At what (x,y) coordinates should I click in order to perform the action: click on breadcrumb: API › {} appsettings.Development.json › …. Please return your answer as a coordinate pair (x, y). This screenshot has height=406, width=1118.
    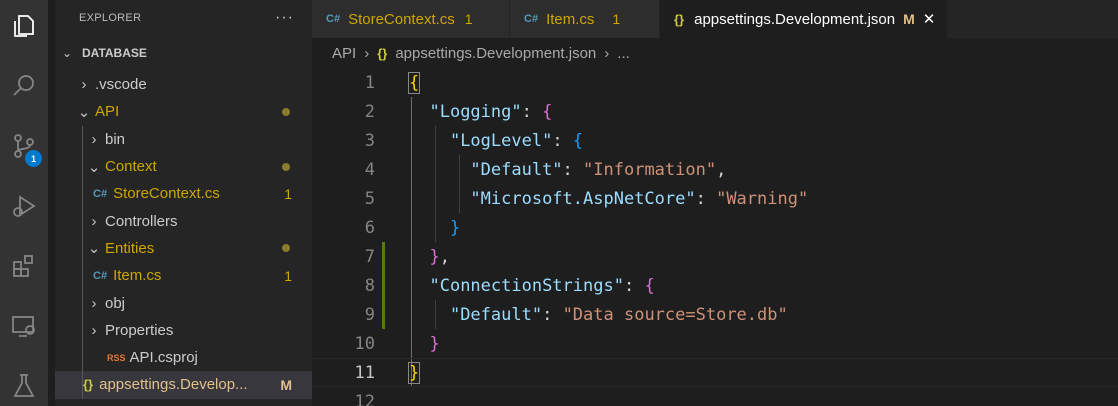
    Looking at the image, I should click on (715, 53).